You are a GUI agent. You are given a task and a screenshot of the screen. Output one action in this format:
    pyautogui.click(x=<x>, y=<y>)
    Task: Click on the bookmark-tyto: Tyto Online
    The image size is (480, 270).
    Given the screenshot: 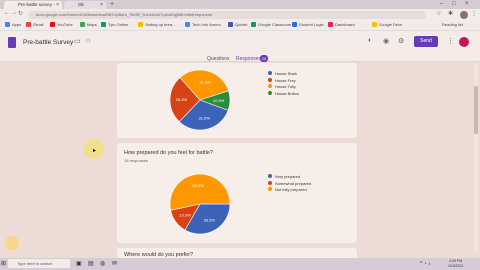 What is the action you would take?
    pyautogui.click(x=114, y=24)
    